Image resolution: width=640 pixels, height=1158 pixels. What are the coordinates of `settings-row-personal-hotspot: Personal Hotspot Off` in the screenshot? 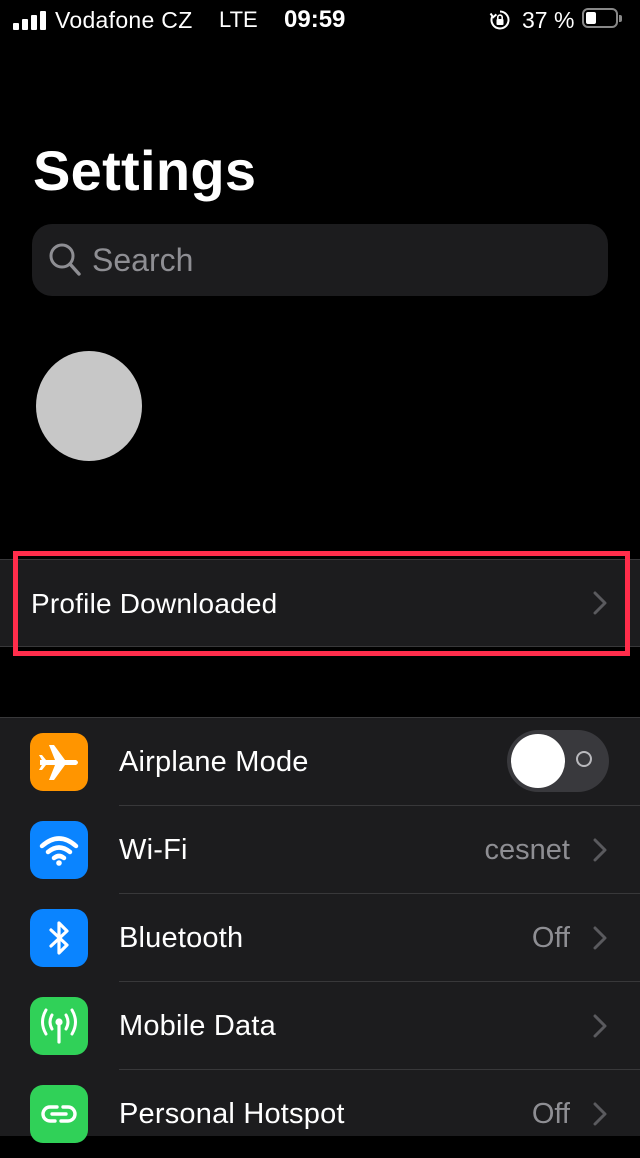 It's located at (320, 1114).